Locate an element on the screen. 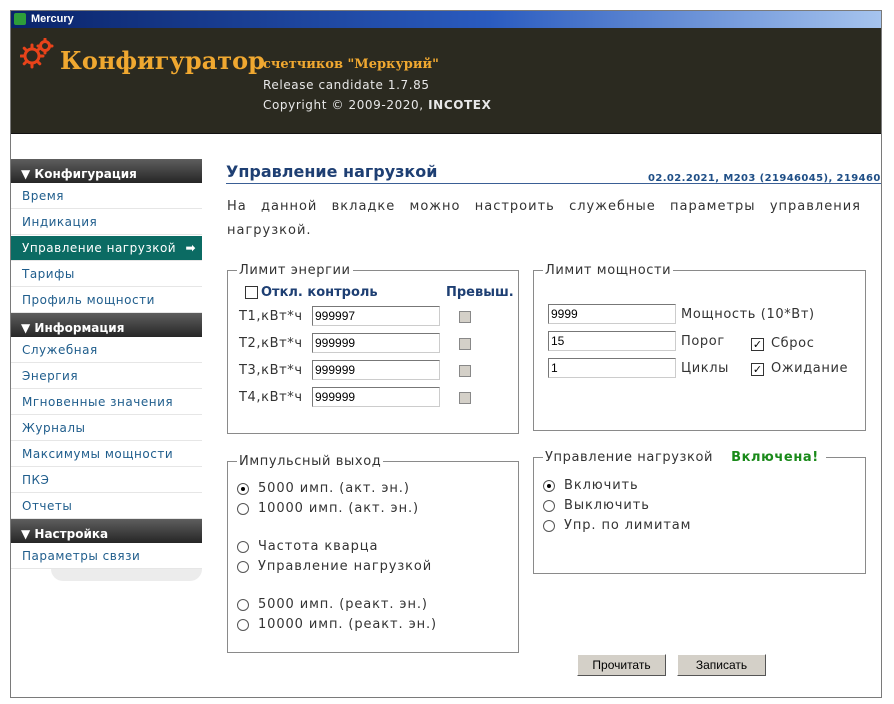 This screenshot has height=704, width=894. sidebar-item-power-maximums: Максимумы мощности is located at coordinates (106, 454).